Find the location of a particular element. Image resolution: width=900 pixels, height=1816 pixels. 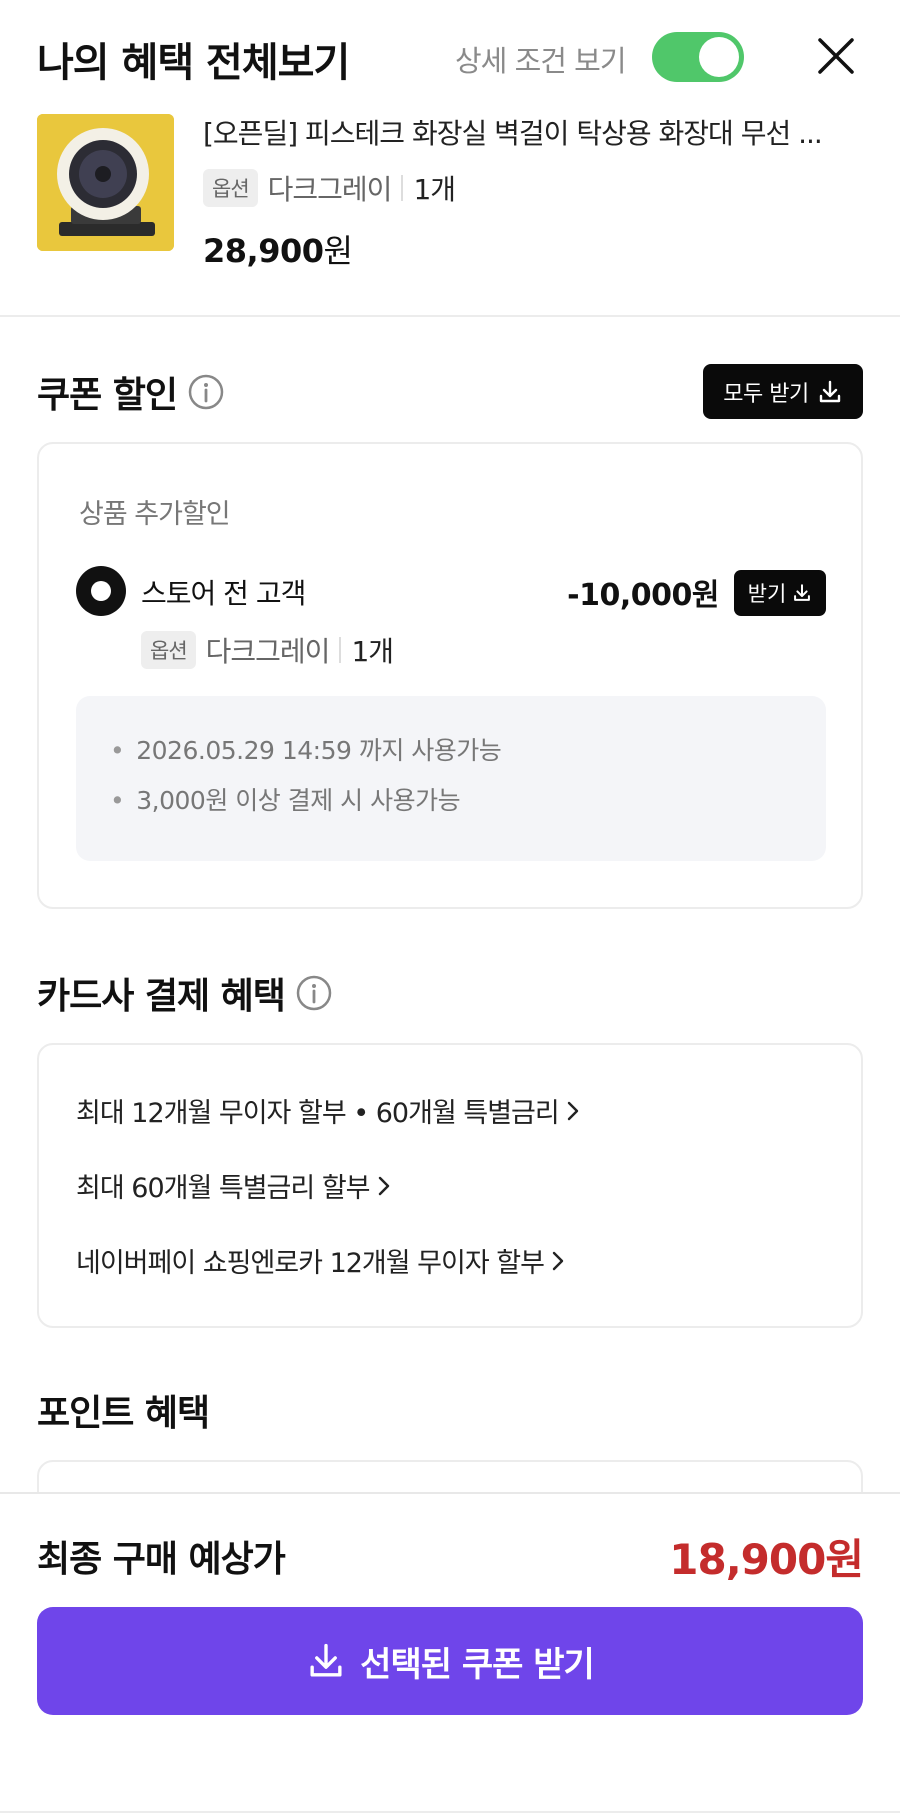

card-benefit-label: 최대 12개월 무이자 할부 • 60개월 특별금리 is located at coordinates (318, 1113).